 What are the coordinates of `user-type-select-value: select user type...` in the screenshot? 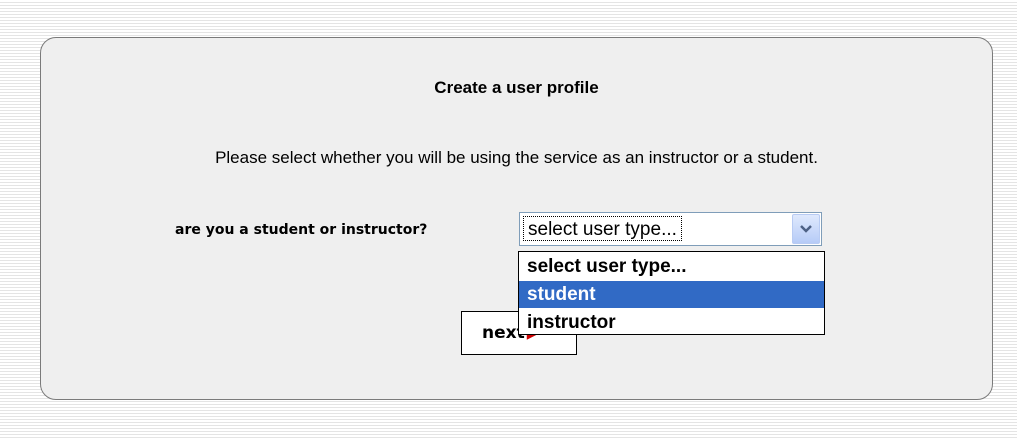 It's located at (602, 228).